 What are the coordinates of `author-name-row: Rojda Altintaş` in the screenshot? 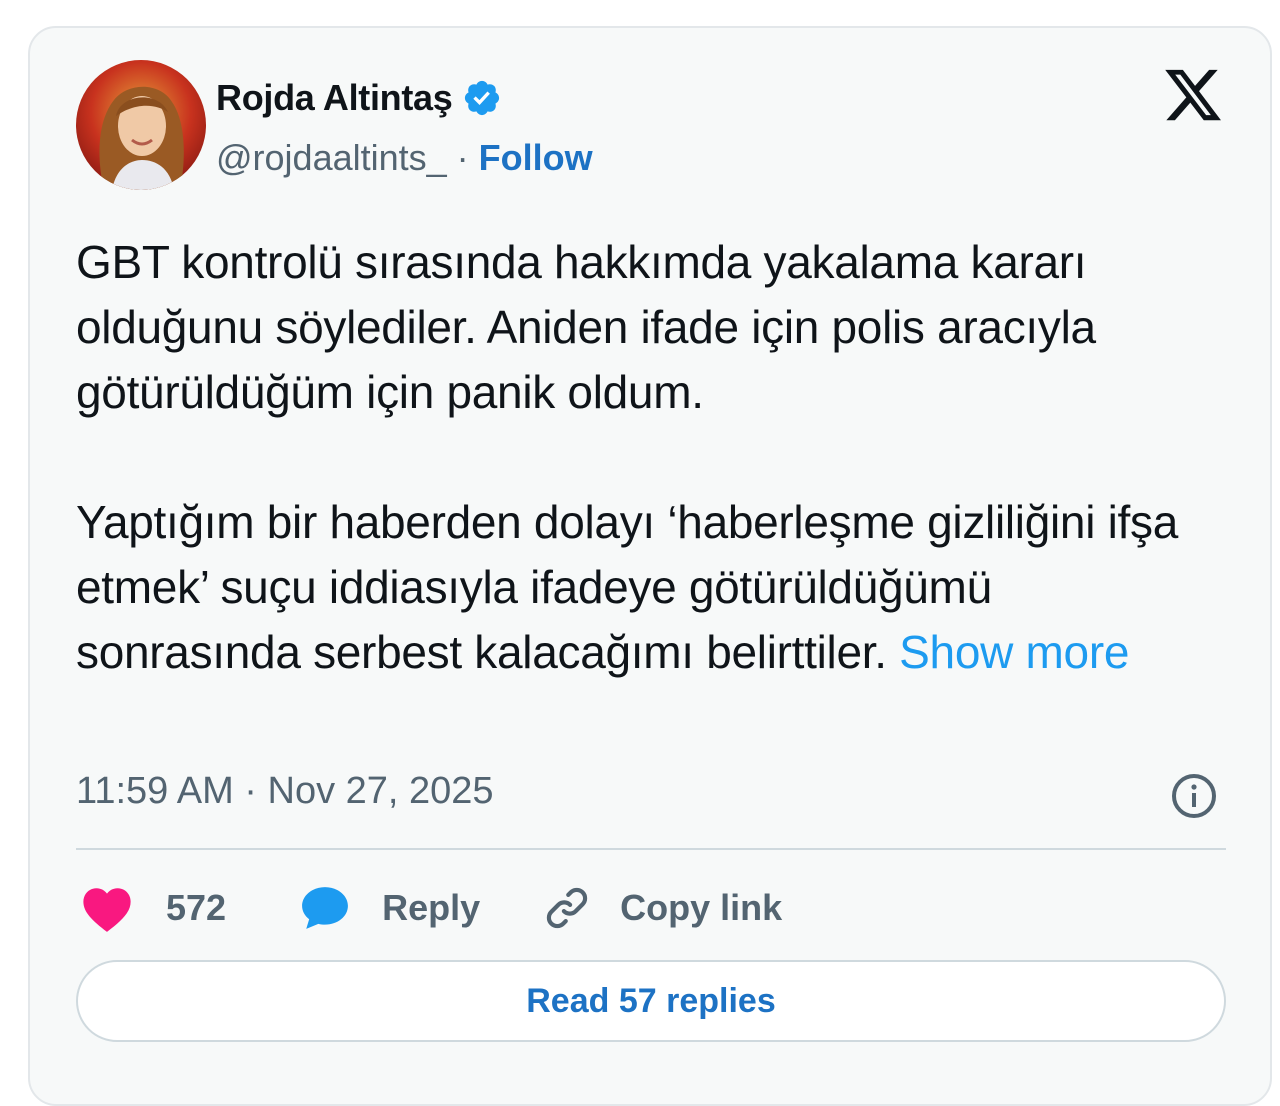 It's located at (359, 98).